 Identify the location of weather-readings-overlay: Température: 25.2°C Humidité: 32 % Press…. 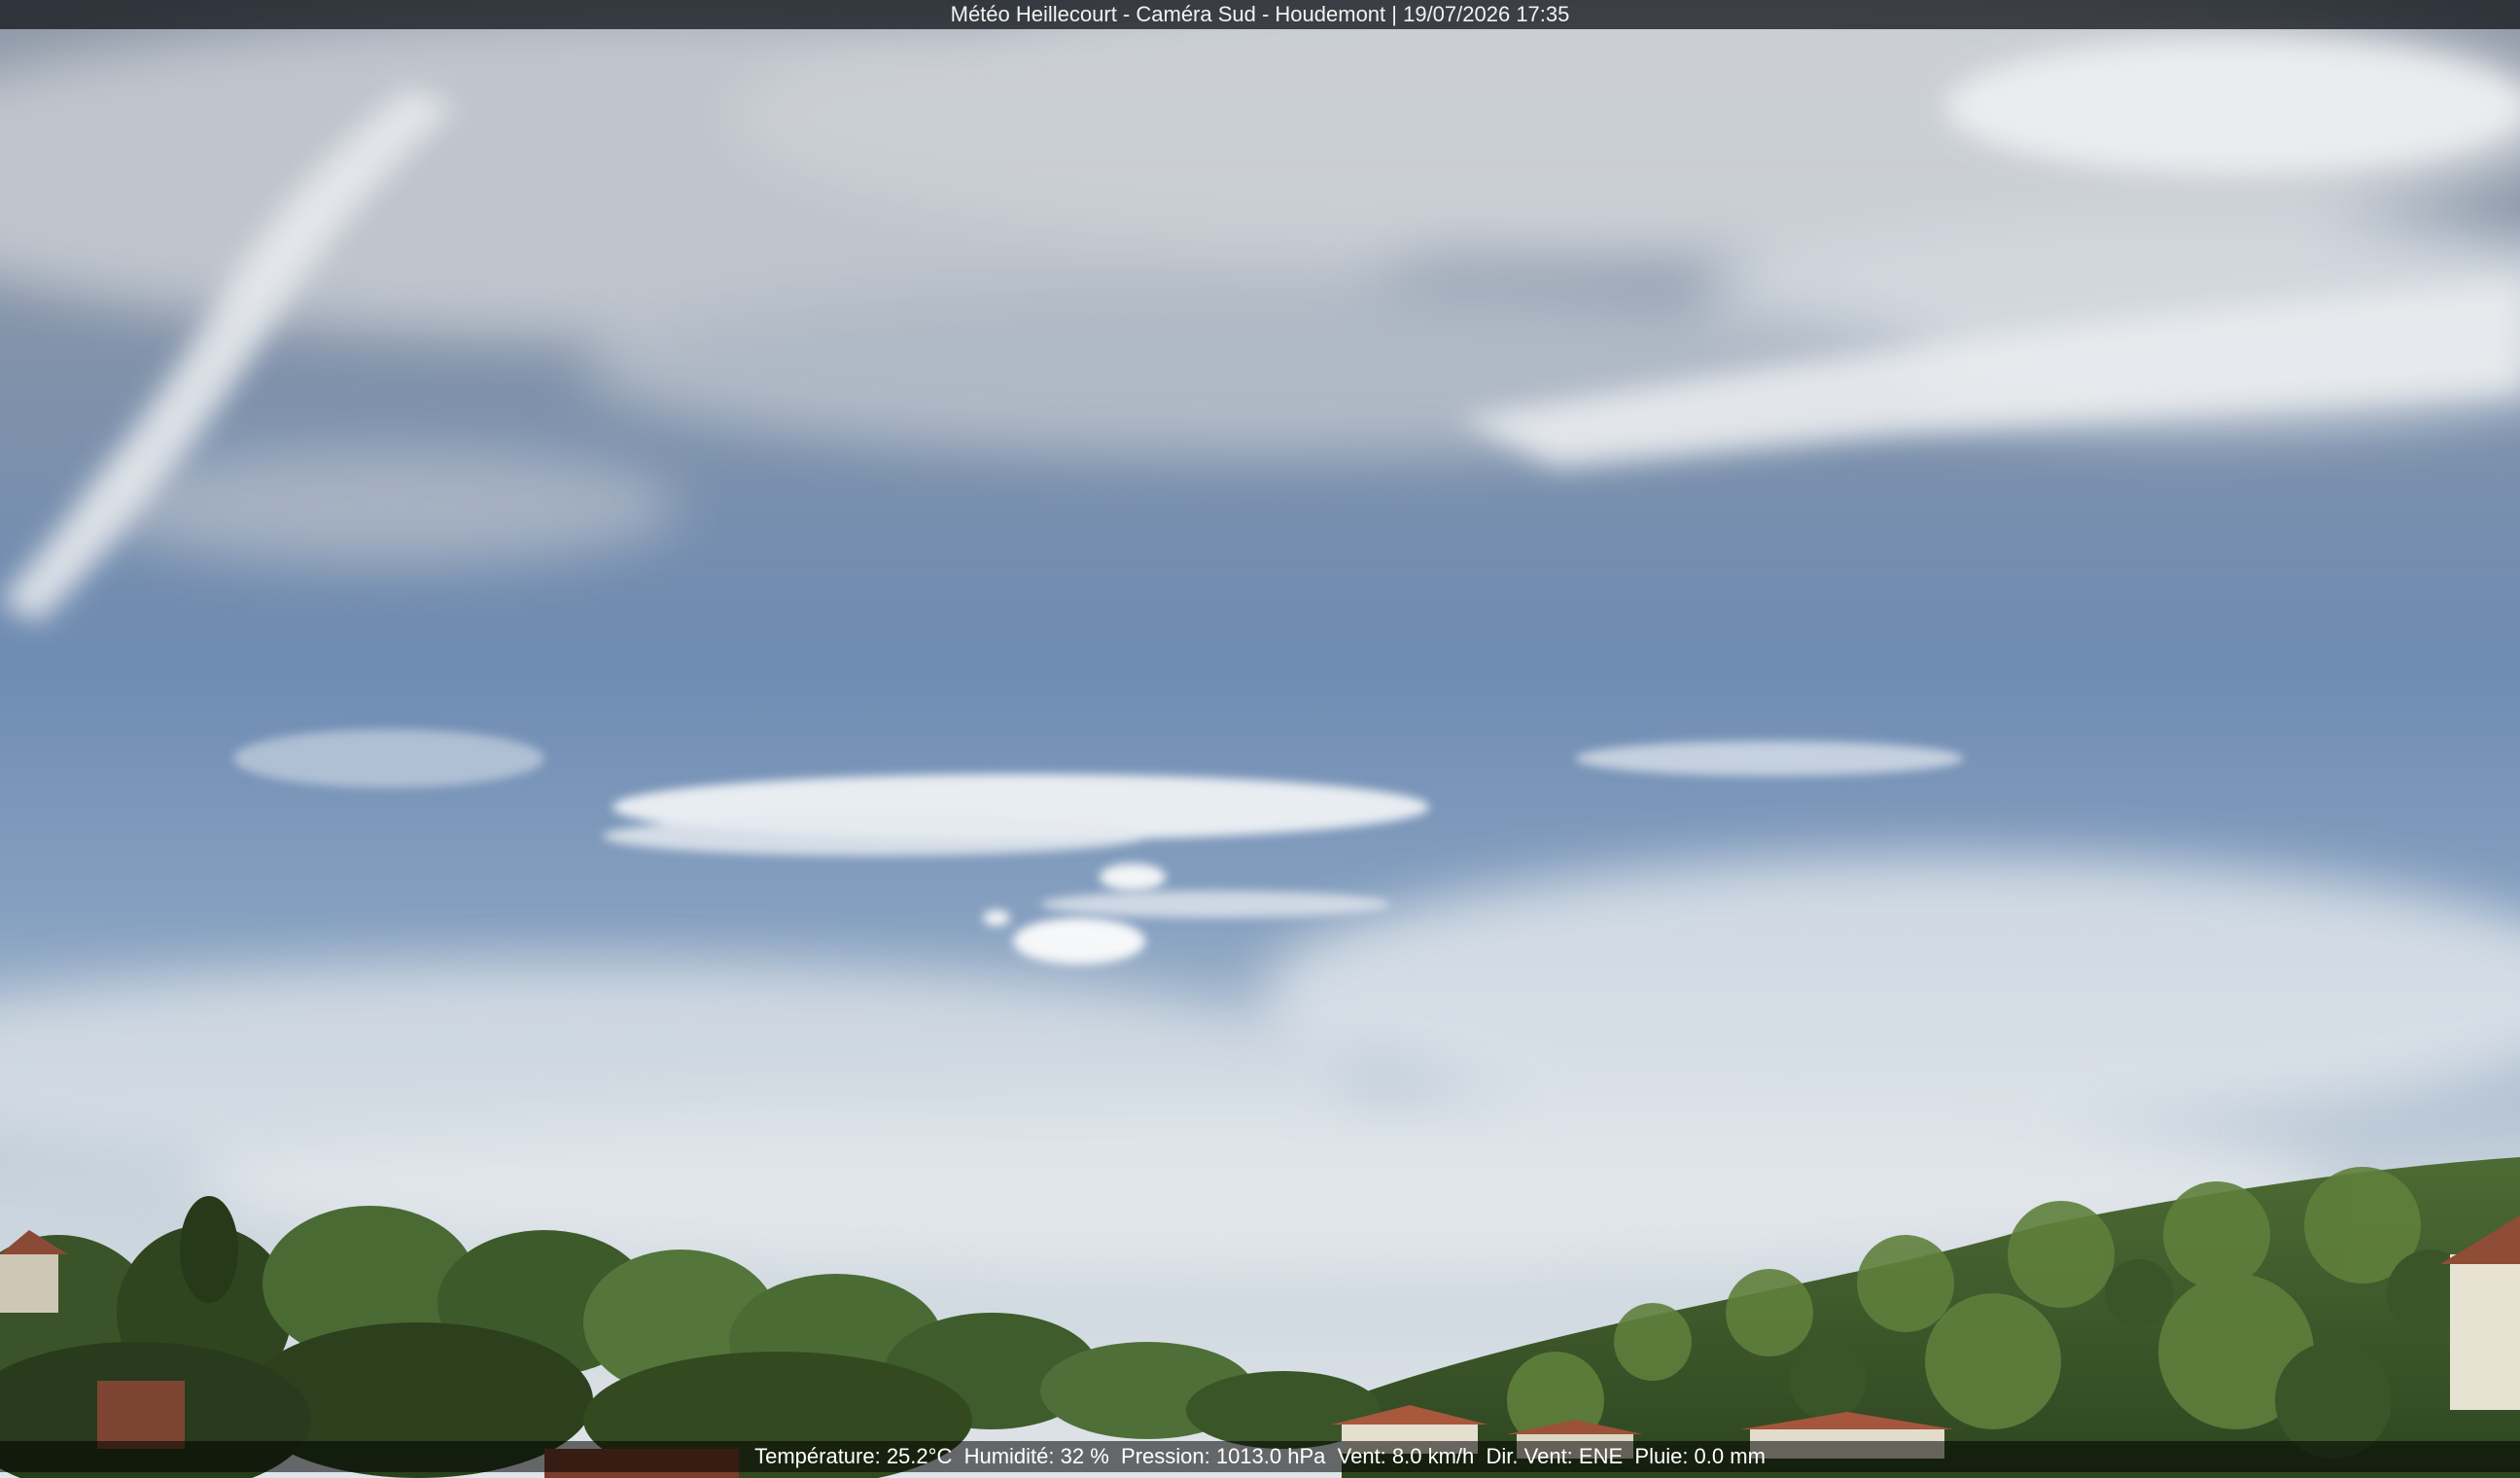
(1260, 1456).